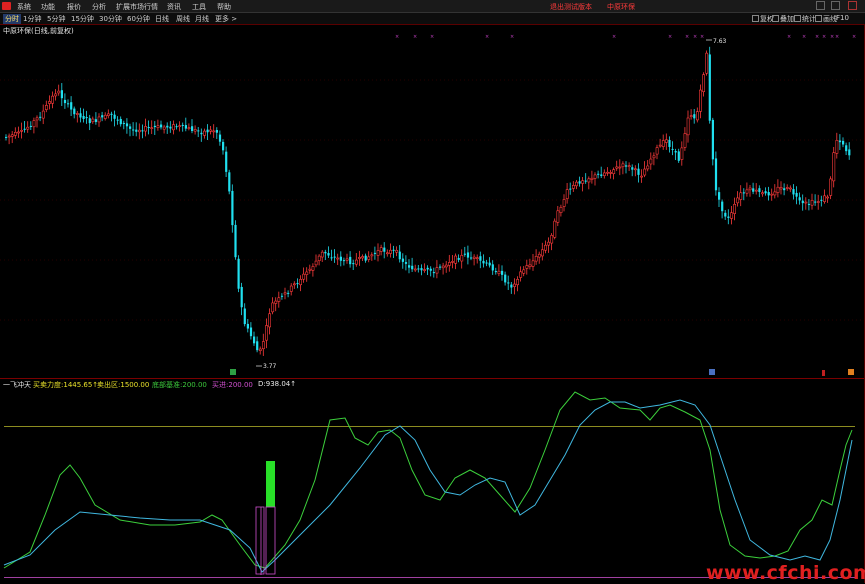 The width and height of the screenshot is (865, 584). What do you see at coordinates (281, 384) in the screenshot?
I see `indicator-d-value: 938.04↑` at bounding box center [281, 384].